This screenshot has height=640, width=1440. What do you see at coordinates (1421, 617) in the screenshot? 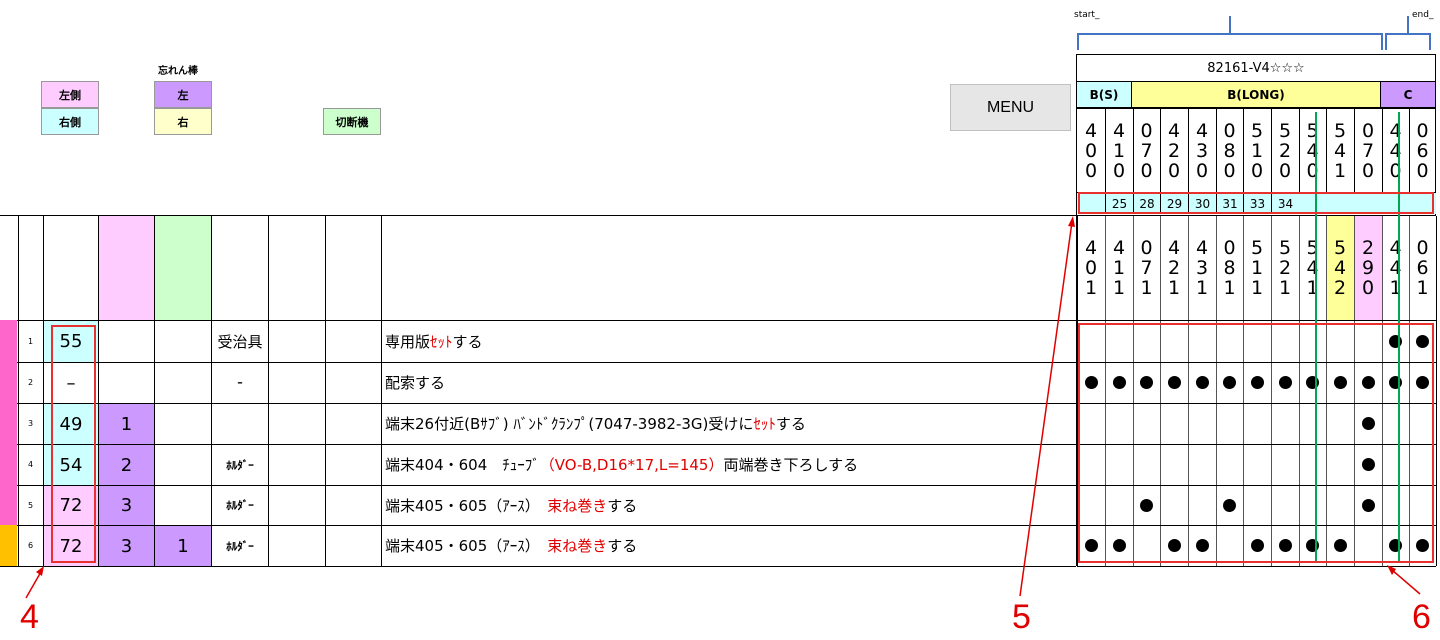
I see `annotation-6: 6` at bounding box center [1421, 617].